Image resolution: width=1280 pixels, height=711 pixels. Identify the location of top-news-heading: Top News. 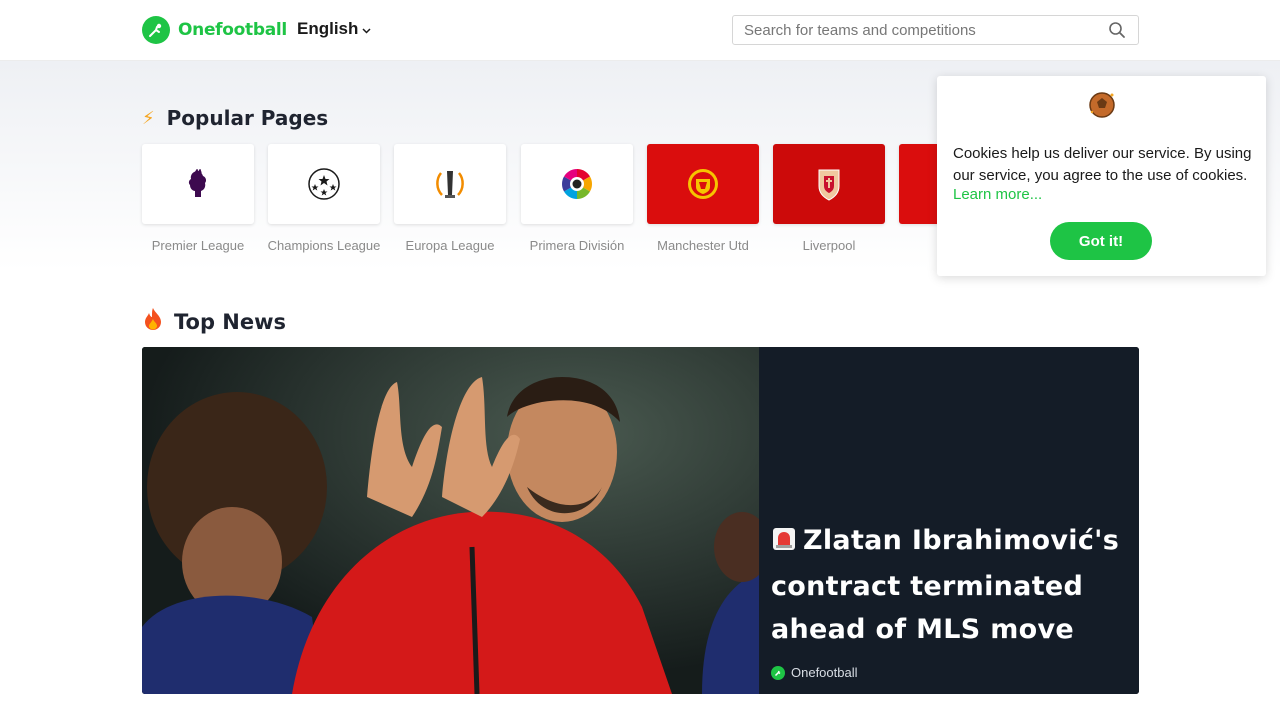
(214, 321).